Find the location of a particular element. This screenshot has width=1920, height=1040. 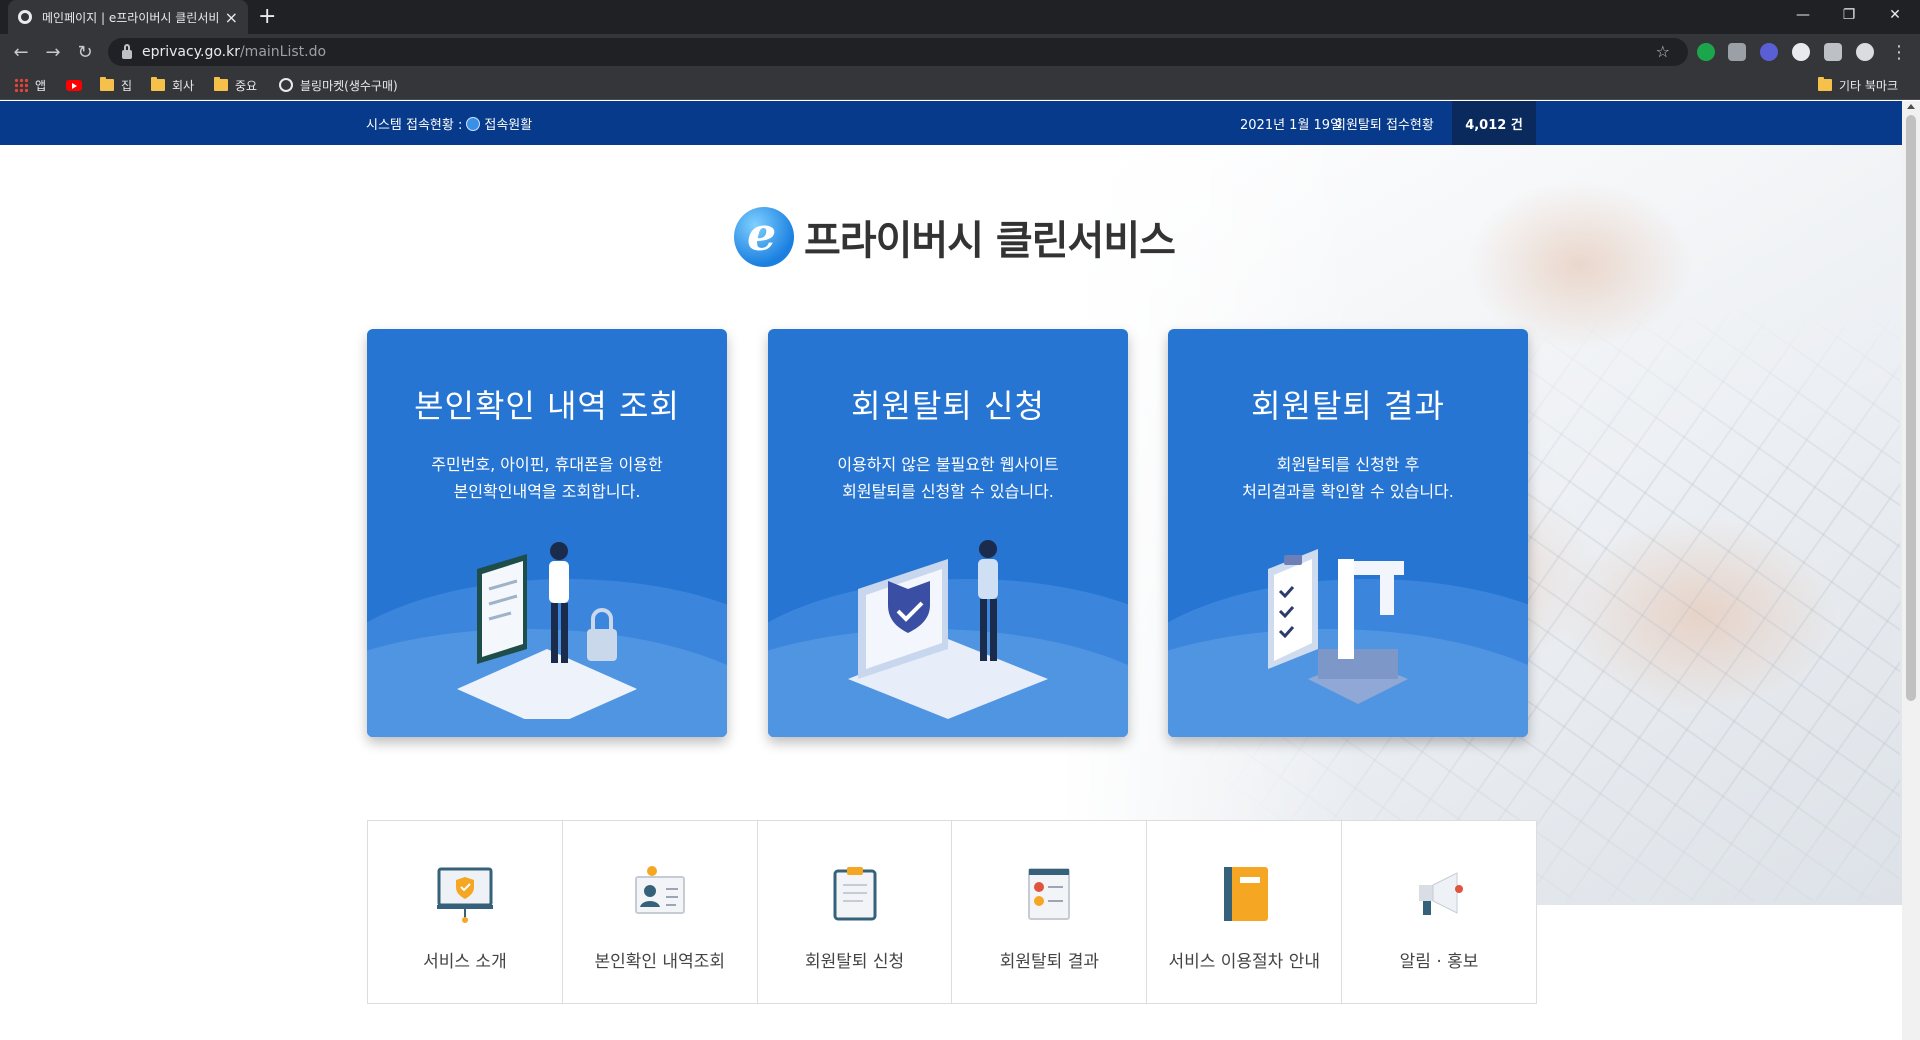

scrollbar-thumb is located at coordinates (1911, 408).